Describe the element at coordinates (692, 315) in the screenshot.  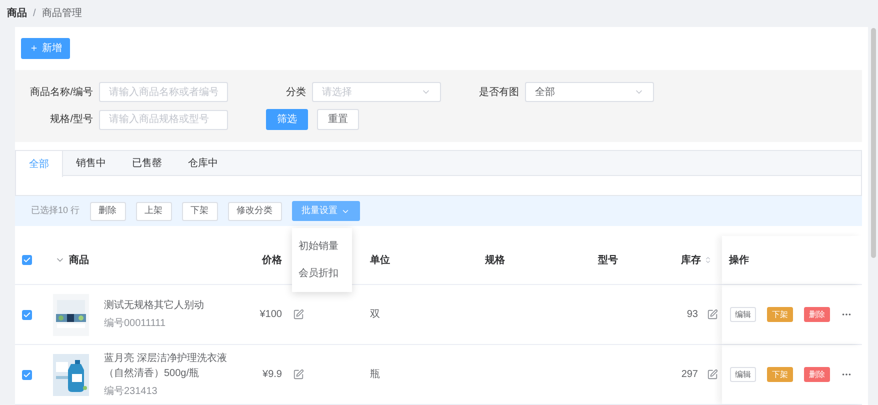
I see `stock: 93` at that location.